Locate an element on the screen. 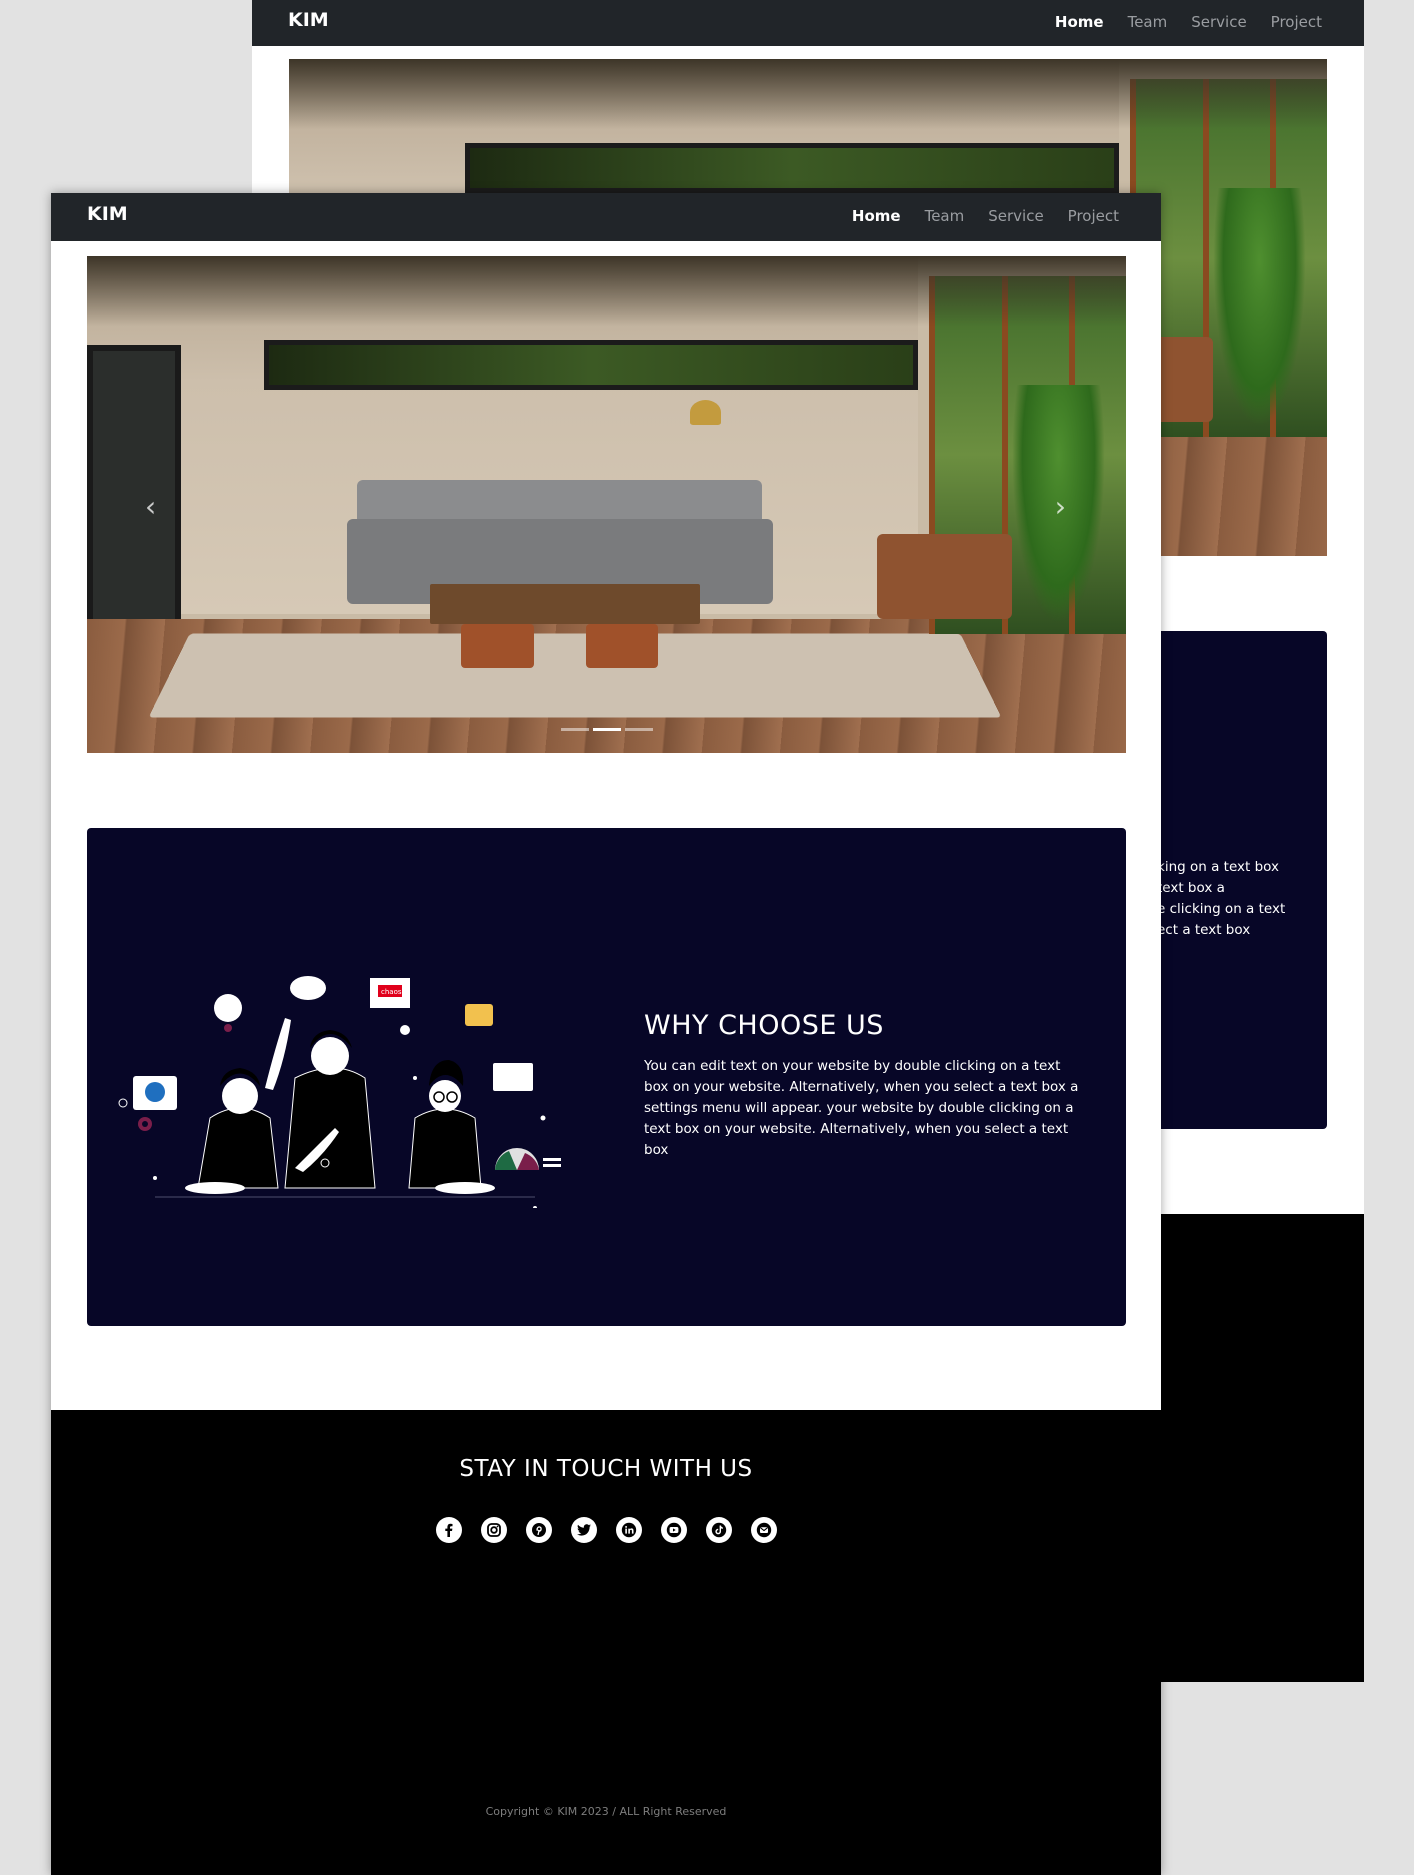 Image resolution: width=1414 pixels, height=1875 pixels. back-why-line: e clicking on a text is located at coordinates (1221, 909).